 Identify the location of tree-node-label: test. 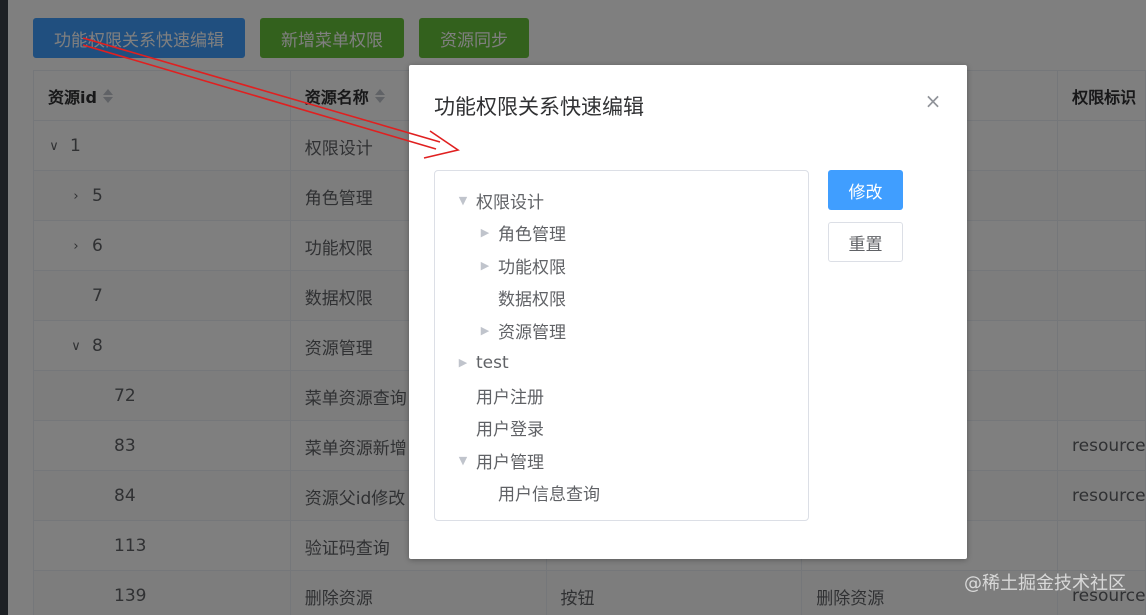
(492, 362).